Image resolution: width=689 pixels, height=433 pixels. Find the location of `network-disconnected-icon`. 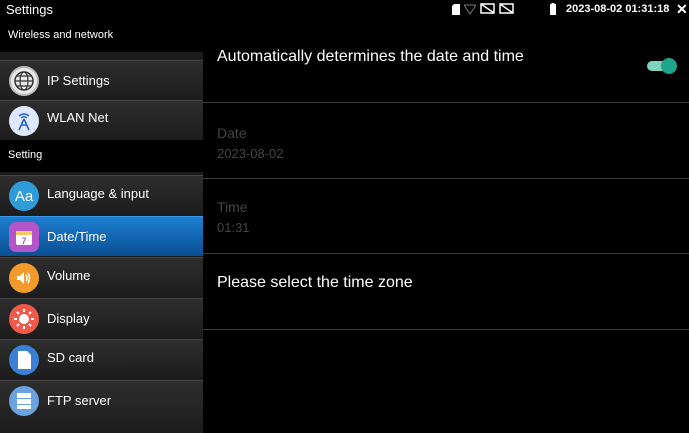

network-disconnected-icon is located at coordinates (487, 8).